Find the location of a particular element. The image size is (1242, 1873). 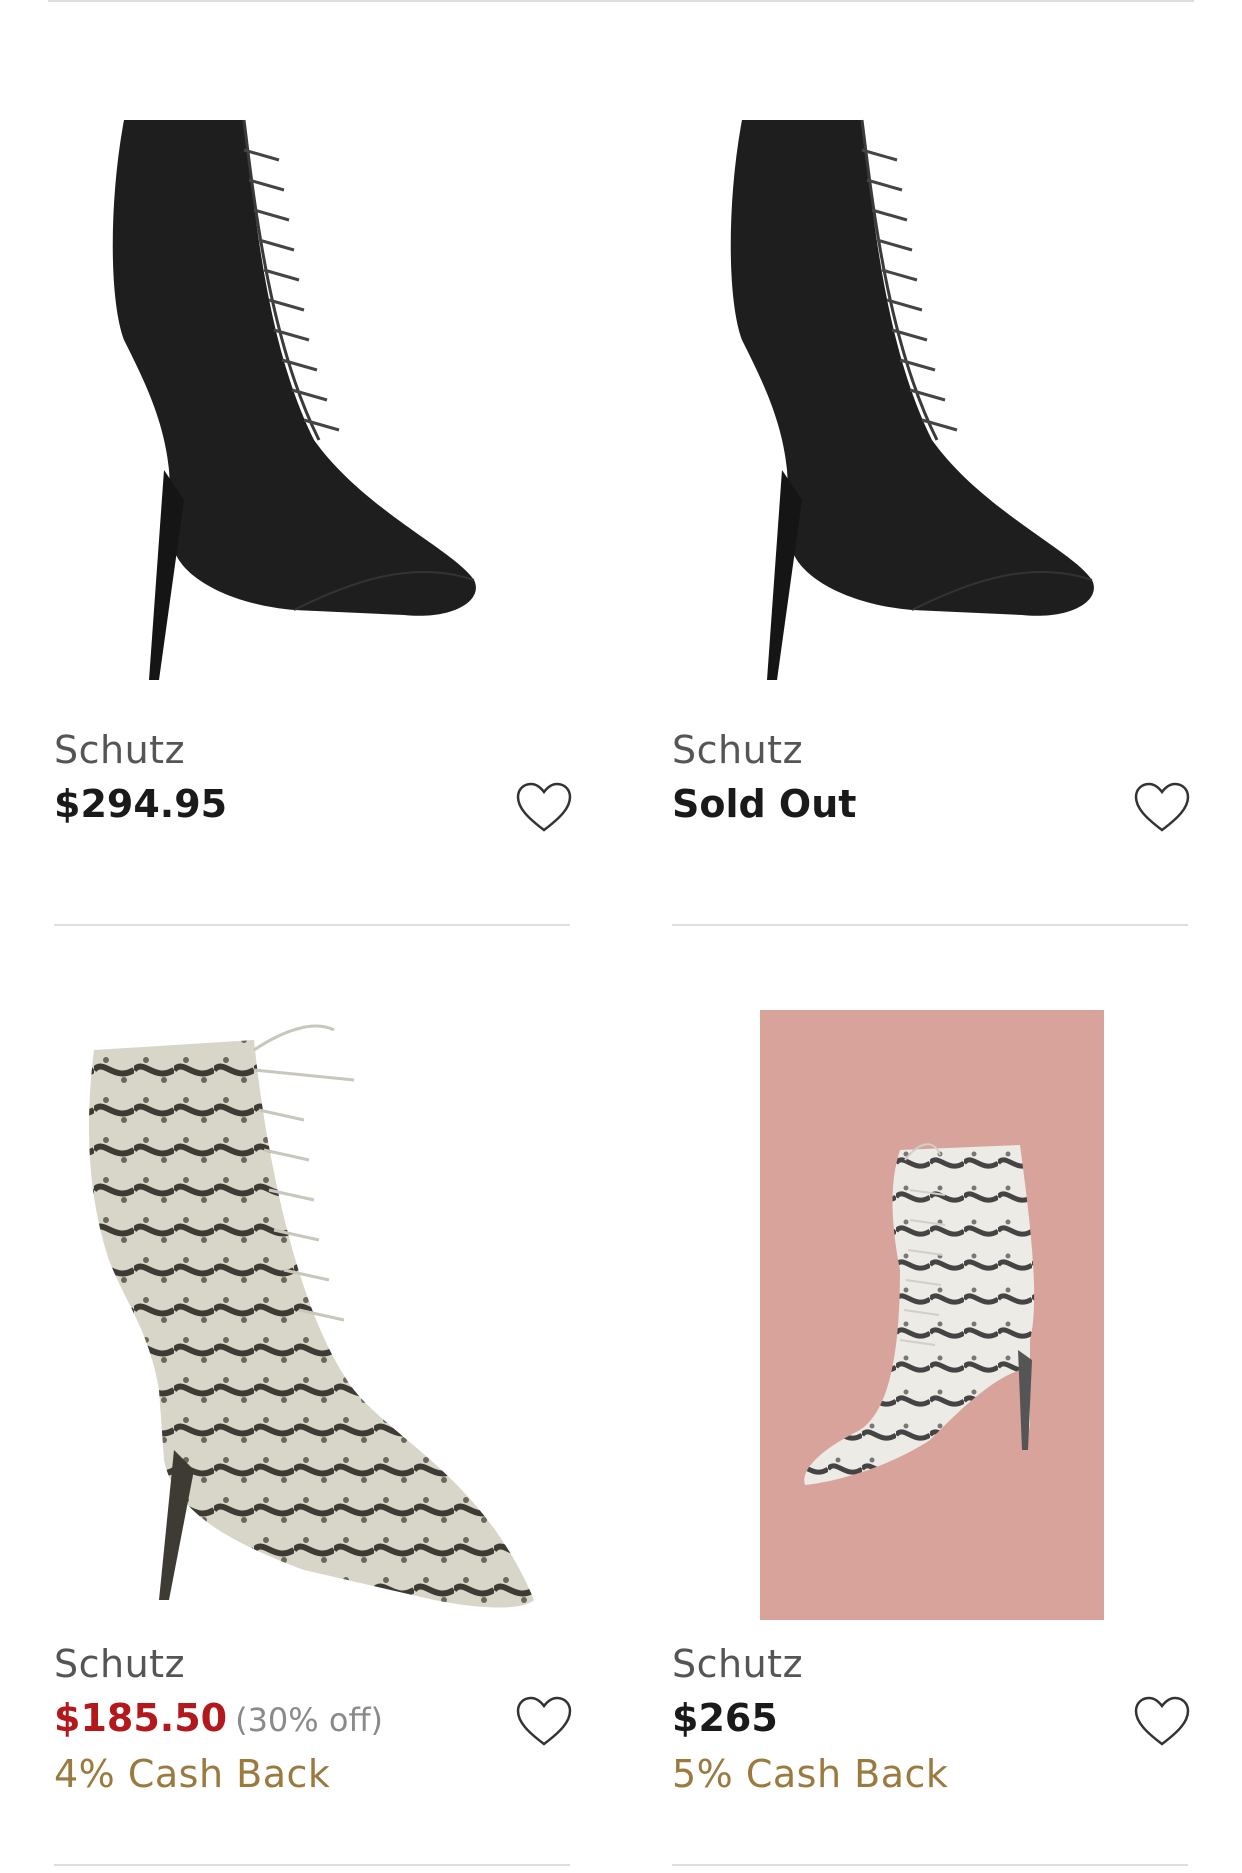

product-price: $294.95 is located at coordinates (141, 804).